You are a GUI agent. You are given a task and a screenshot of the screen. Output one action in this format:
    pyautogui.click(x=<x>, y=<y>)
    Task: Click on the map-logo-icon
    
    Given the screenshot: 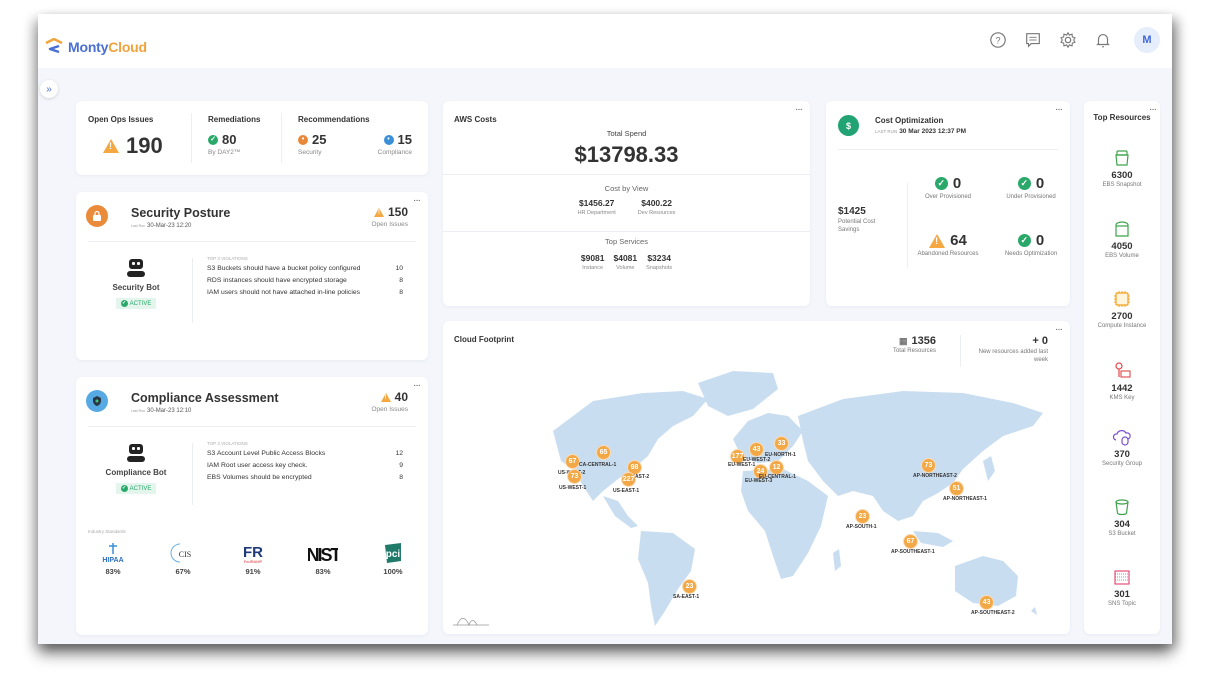 What is the action you would take?
    pyautogui.click(x=471, y=621)
    